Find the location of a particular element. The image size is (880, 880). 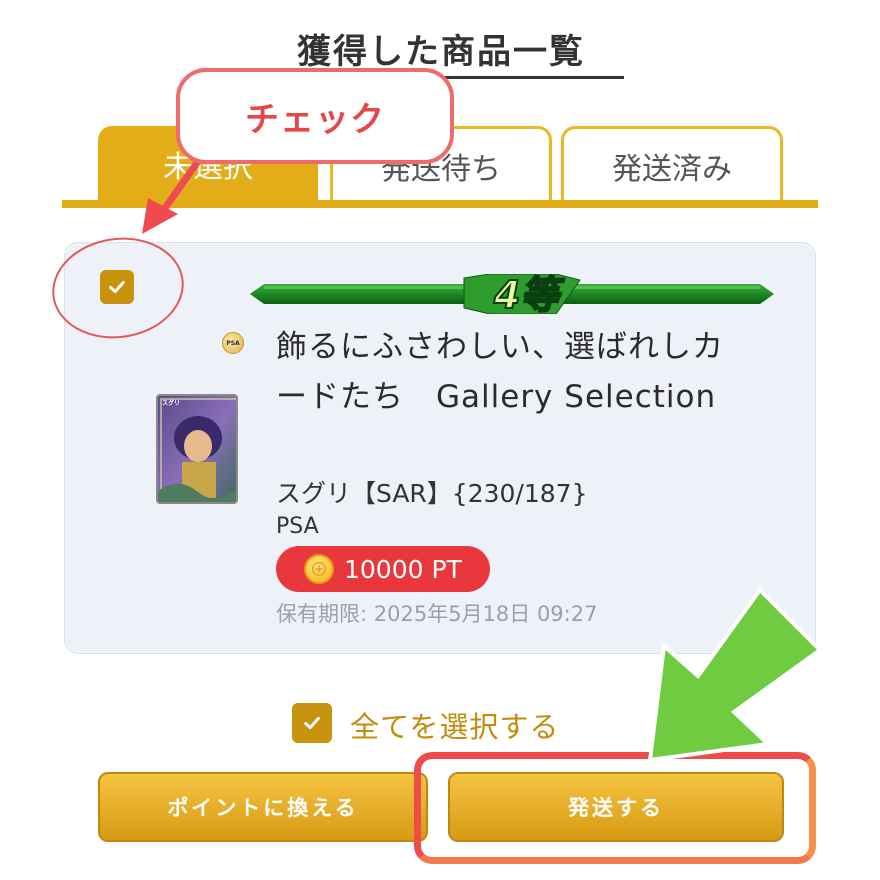

callout-label: チェック is located at coordinates (315, 119).